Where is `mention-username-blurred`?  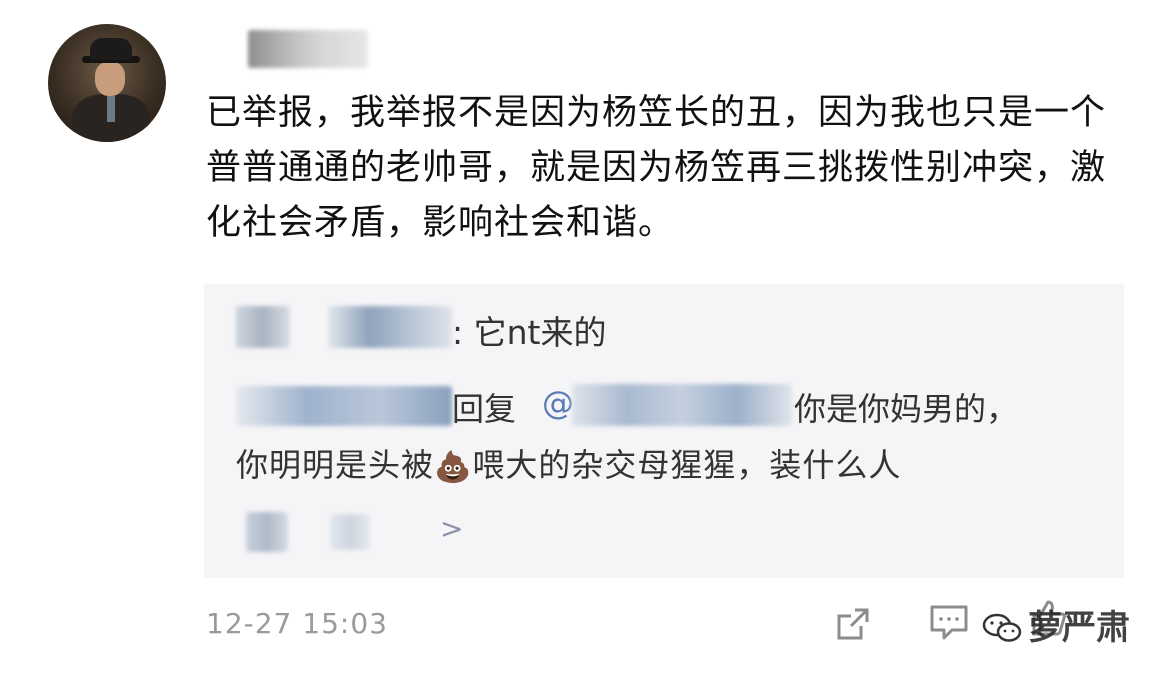
mention-username-blurred is located at coordinates (682, 405).